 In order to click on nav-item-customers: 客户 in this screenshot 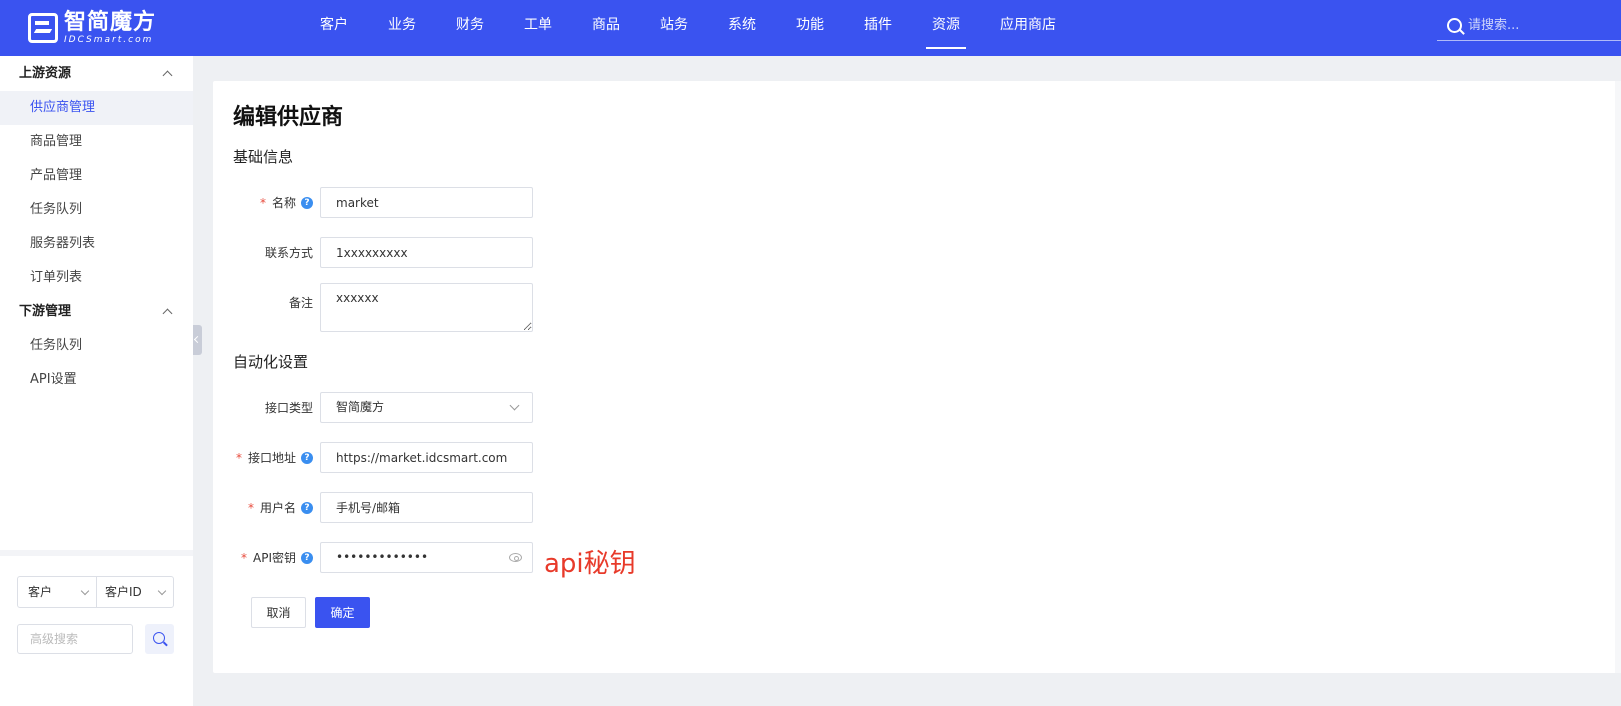, I will do `click(334, 28)`.